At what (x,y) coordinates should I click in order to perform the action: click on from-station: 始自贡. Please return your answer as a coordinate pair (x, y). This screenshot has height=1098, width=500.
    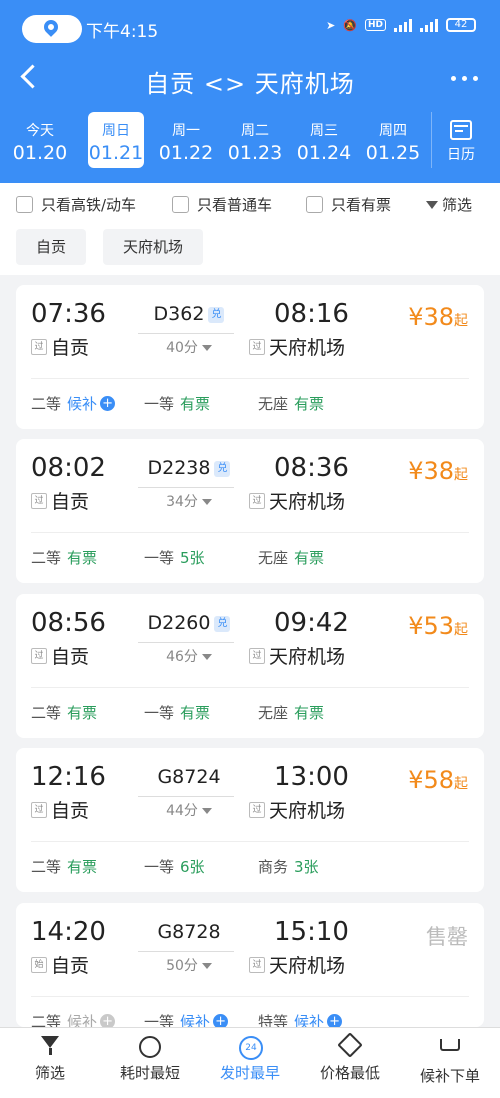
    Looking at the image, I should click on (60, 964).